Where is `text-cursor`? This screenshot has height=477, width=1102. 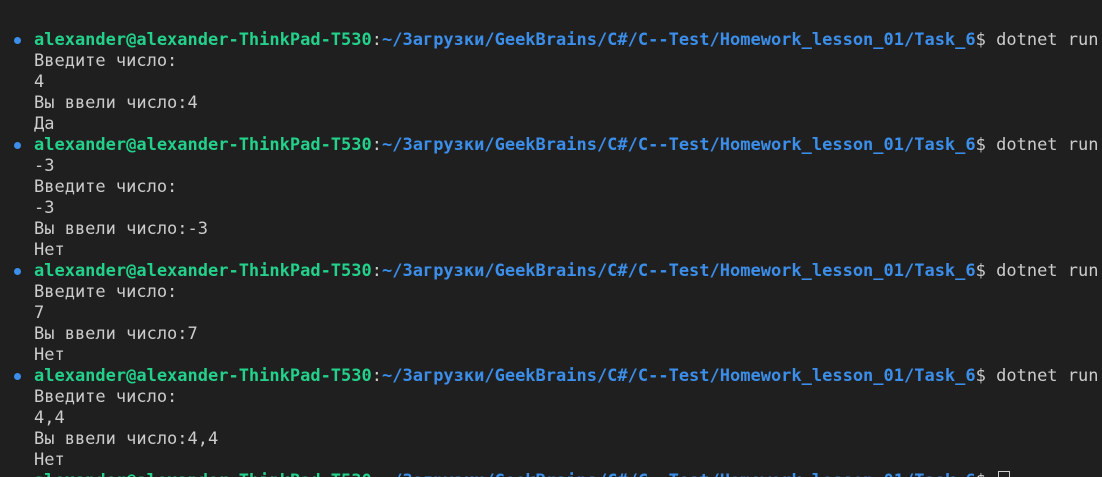 text-cursor is located at coordinates (1004, 474).